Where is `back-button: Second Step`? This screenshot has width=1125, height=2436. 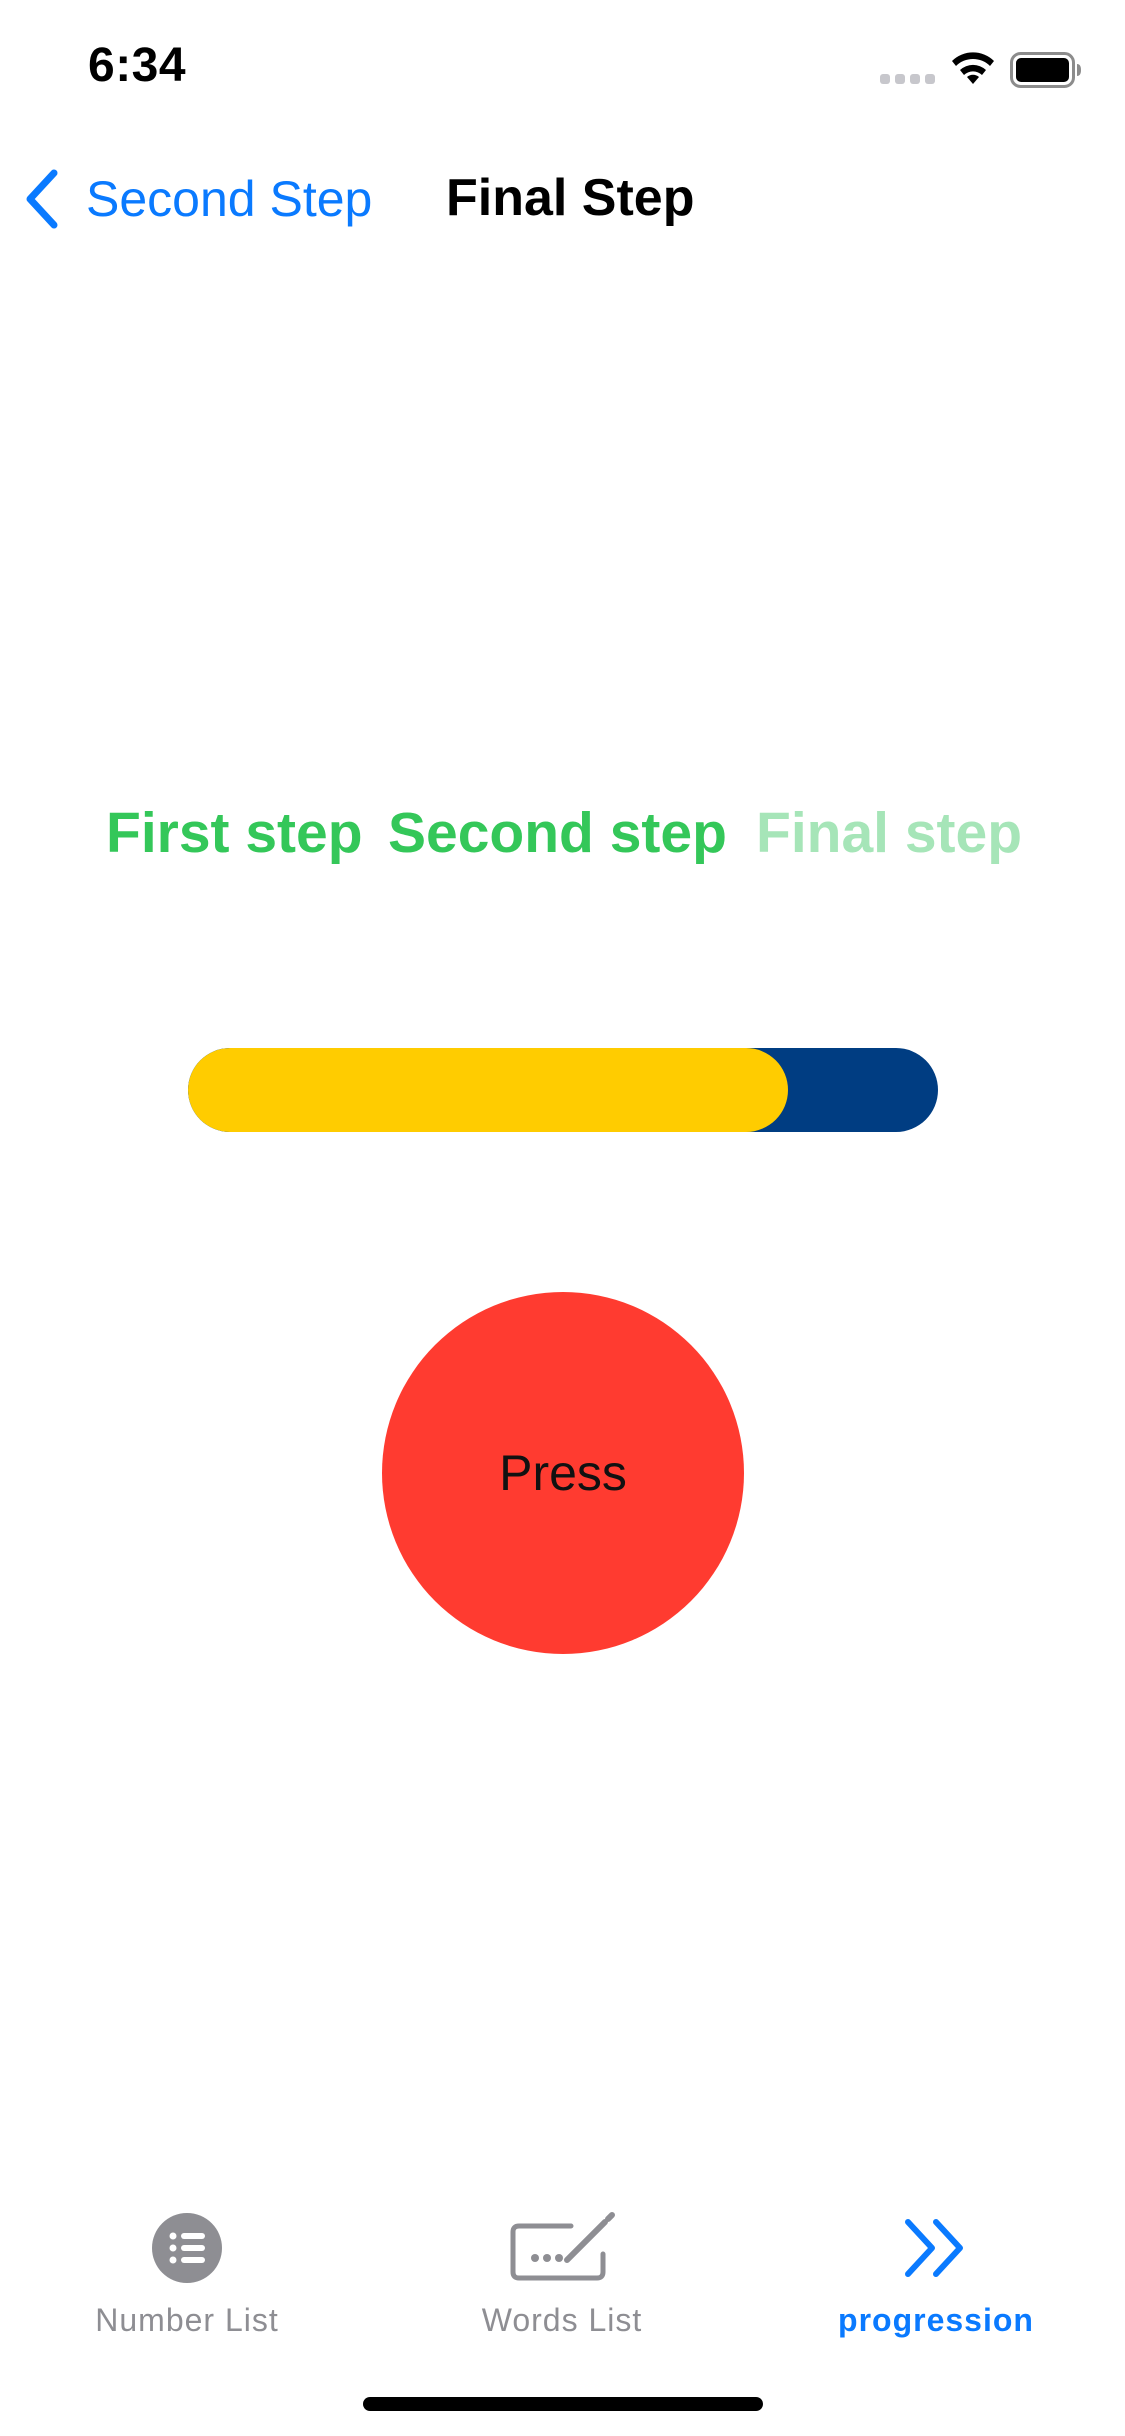
back-button: Second Step is located at coordinates (197, 199).